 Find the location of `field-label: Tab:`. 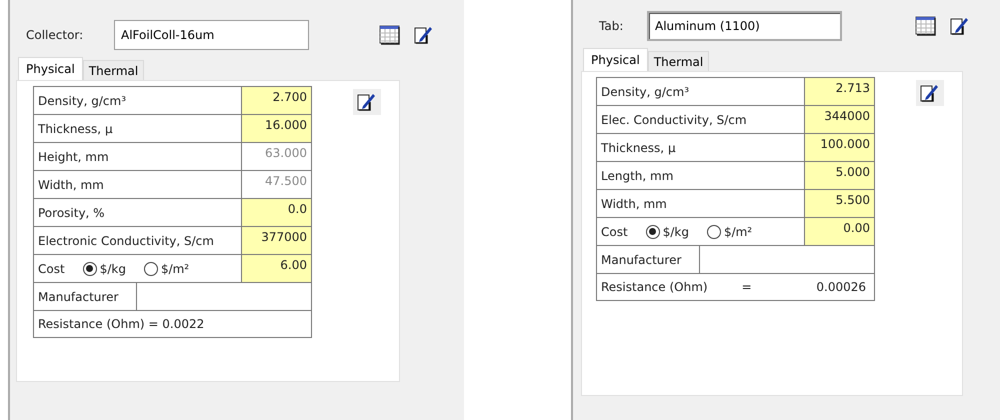

field-label: Tab: is located at coordinates (611, 26).